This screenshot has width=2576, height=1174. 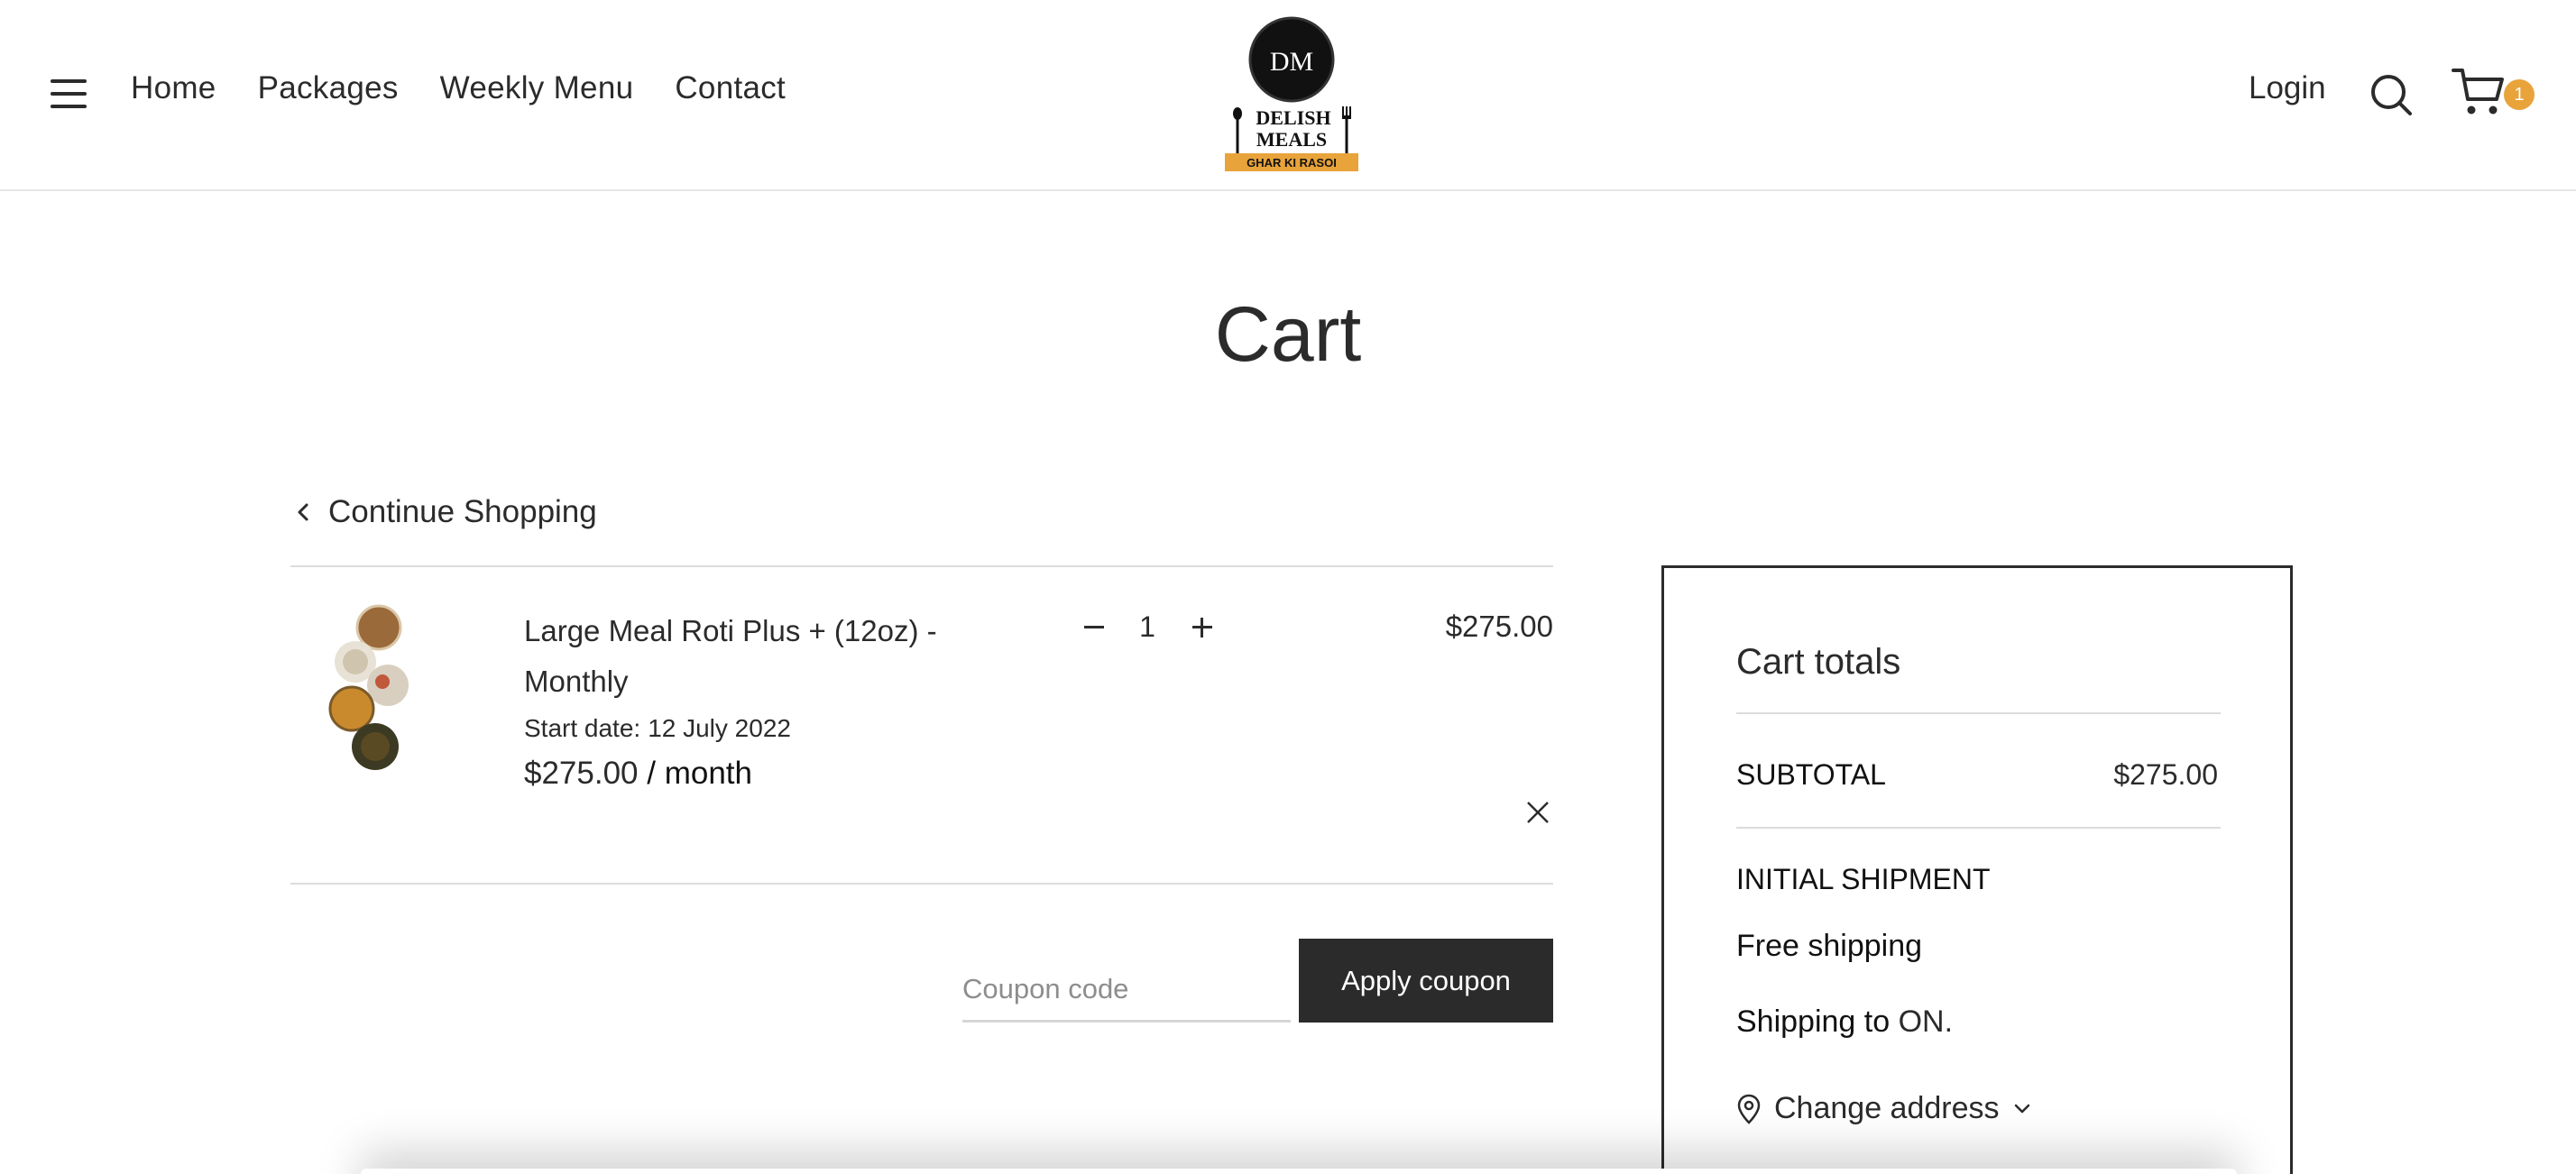 I want to click on unit-price: $275.00 / month, so click(x=638, y=774).